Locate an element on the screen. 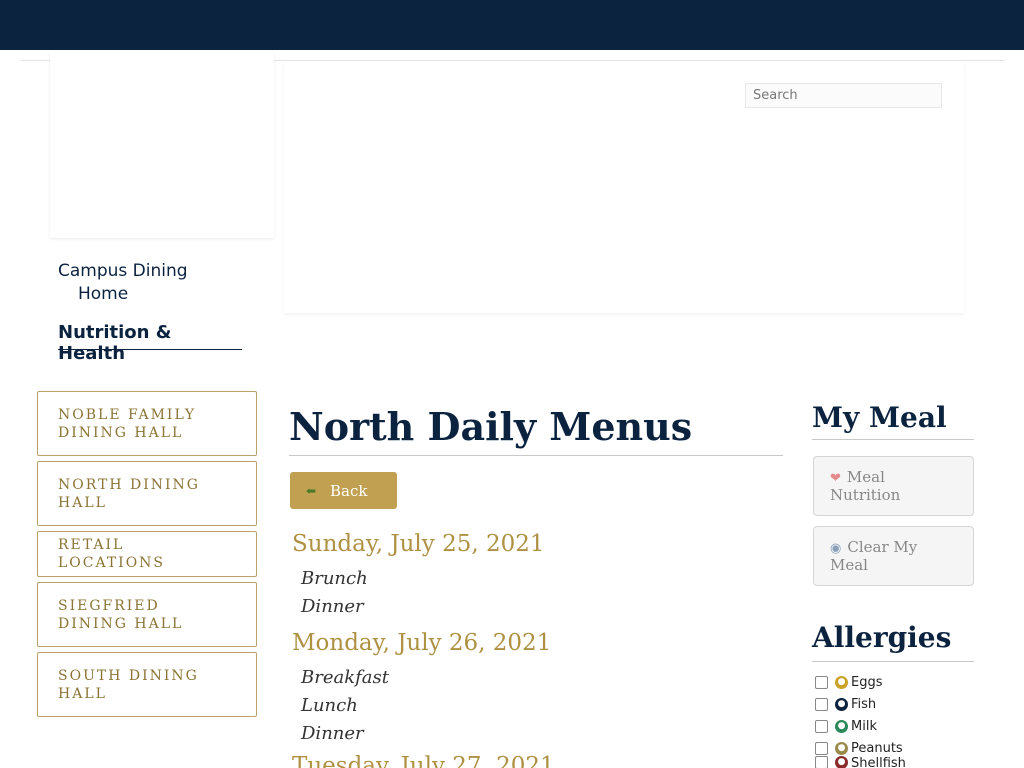 The height and width of the screenshot is (768, 1024). allergy-shellfish: ● Shellfish is located at coordinates (860, 762).